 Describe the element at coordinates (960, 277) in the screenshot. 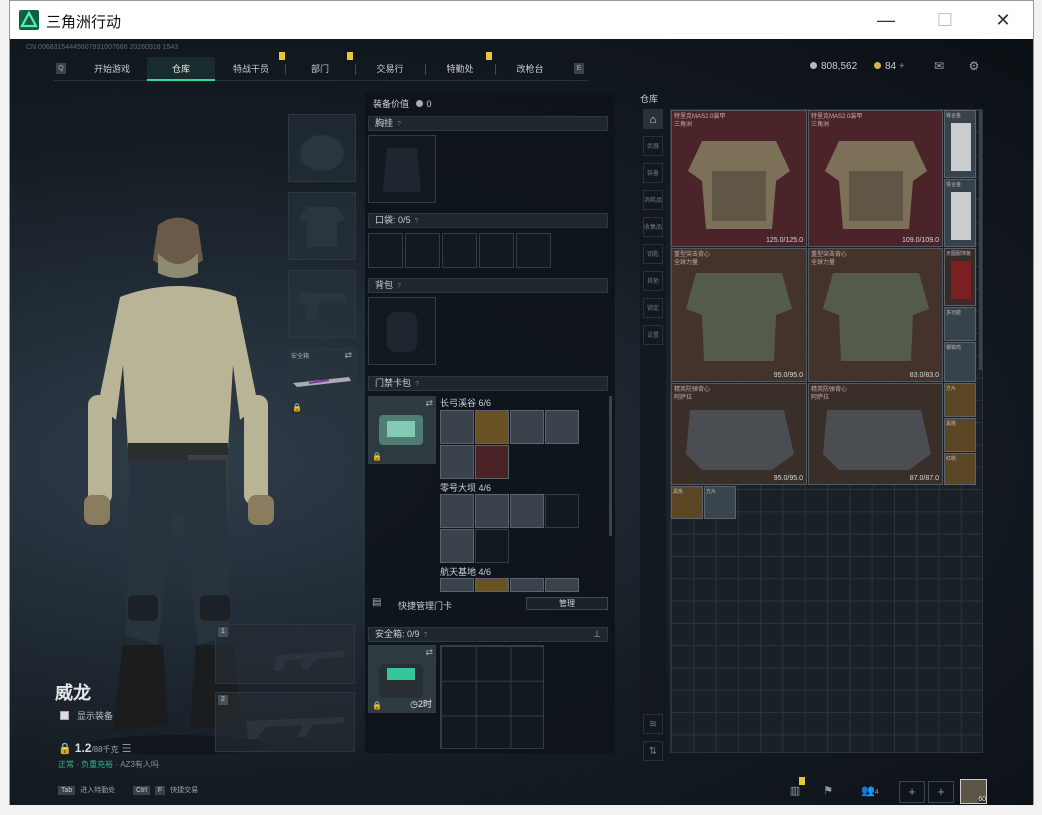

I see `artifact-item: 天图服饰板` at that location.